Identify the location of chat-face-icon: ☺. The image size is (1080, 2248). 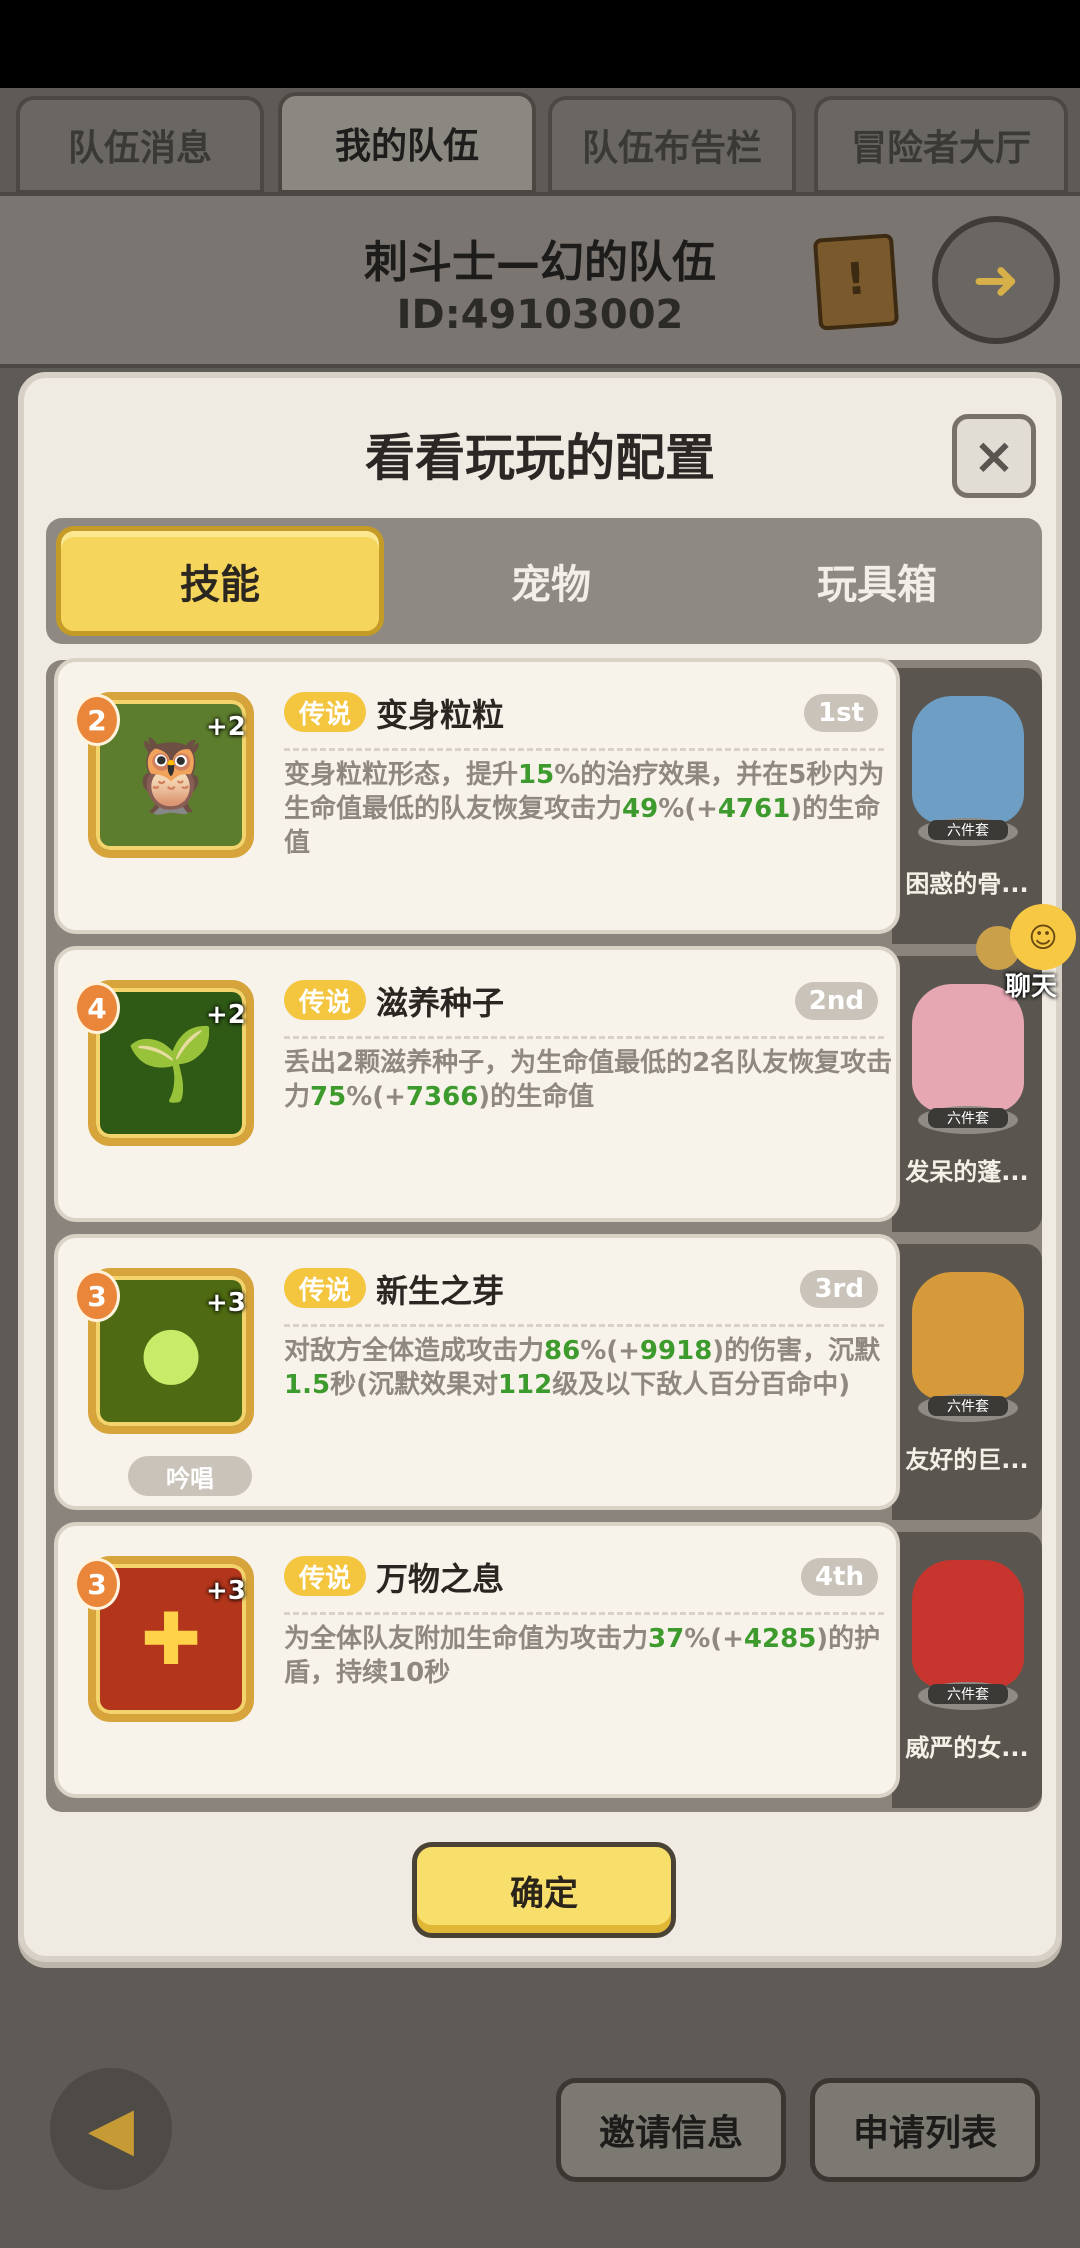
(1043, 937).